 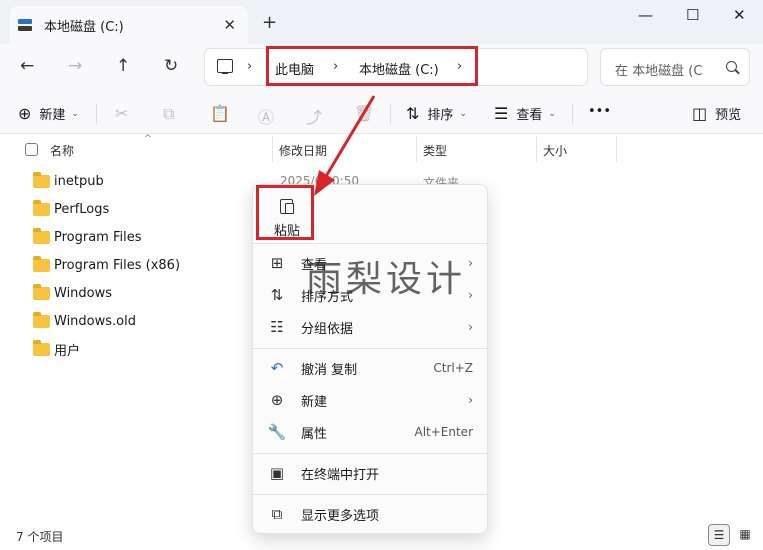 What do you see at coordinates (95, 321) in the screenshot?
I see `file-name: Windows.old` at bounding box center [95, 321].